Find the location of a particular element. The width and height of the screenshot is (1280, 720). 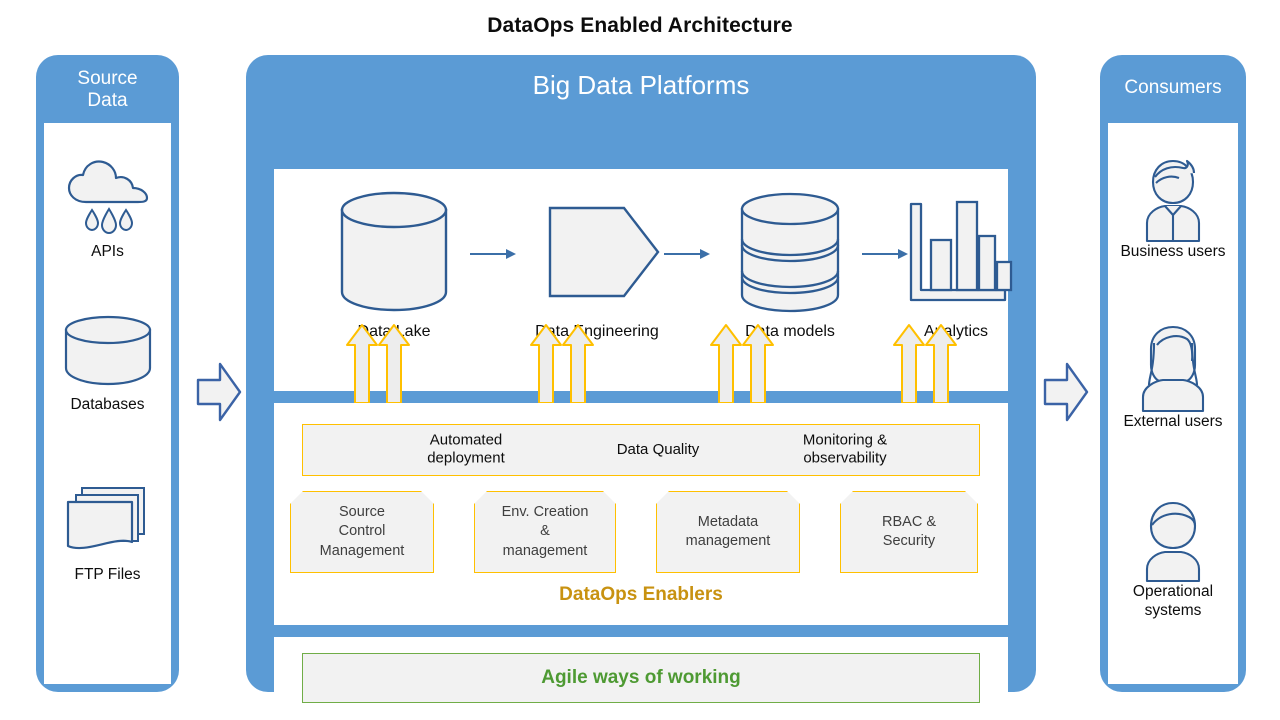

consumer-item-business-users: Business users is located at coordinates (1173, 206).